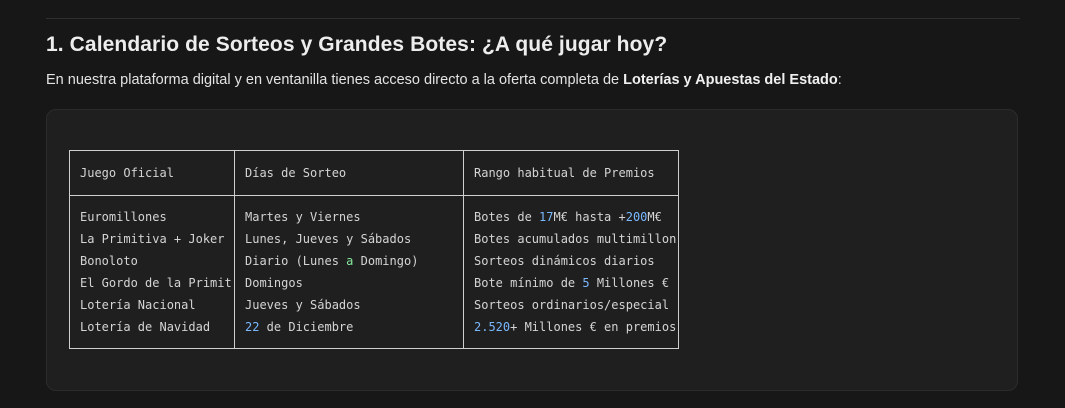 This screenshot has height=408, width=1065. What do you see at coordinates (152, 283) in the screenshot?
I see `cell-juego: El Gordo de la Primit` at bounding box center [152, 283].